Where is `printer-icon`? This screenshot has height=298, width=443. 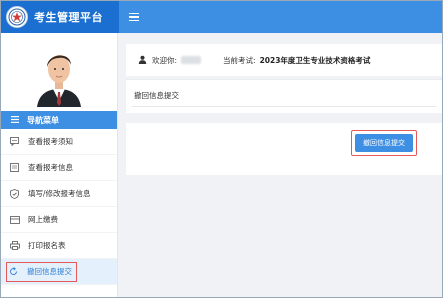 printer-icon is located at coordinates (15, 245).